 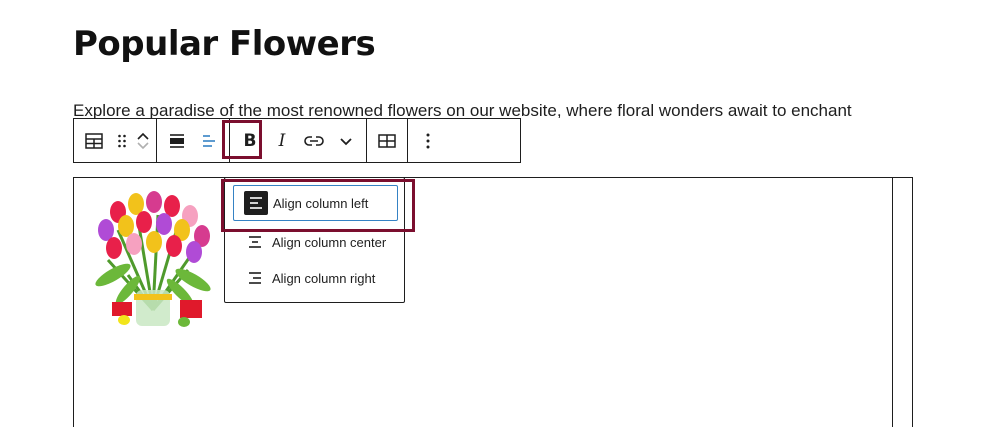 I want to click on menu-item-label: Align column right, so click(x=324, y=278).